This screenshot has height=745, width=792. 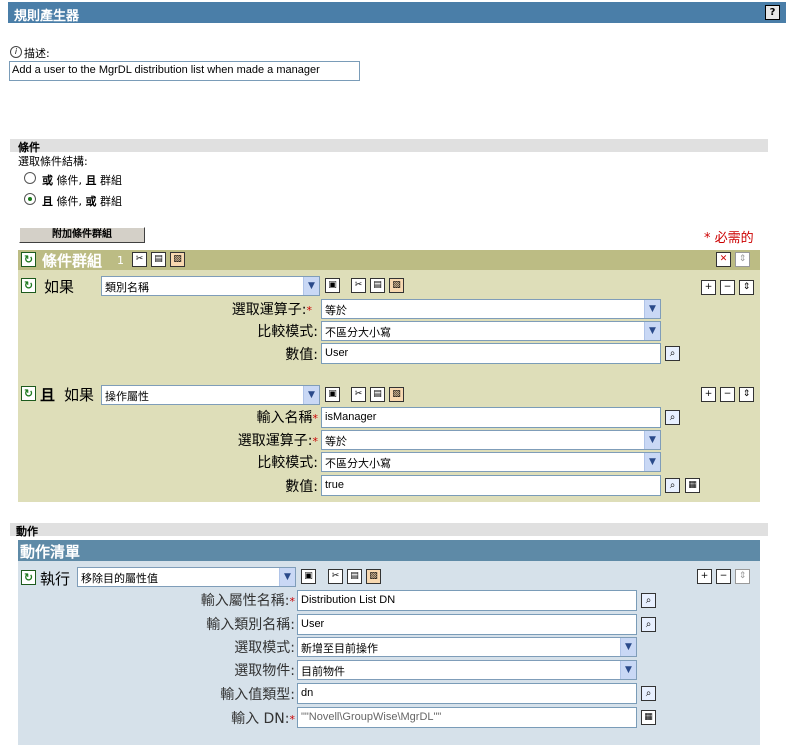 What do you see at coordinates (692, 485) in the screenshot?
I see `value-editor-icon: ▦` at bounding box center [692, 485].